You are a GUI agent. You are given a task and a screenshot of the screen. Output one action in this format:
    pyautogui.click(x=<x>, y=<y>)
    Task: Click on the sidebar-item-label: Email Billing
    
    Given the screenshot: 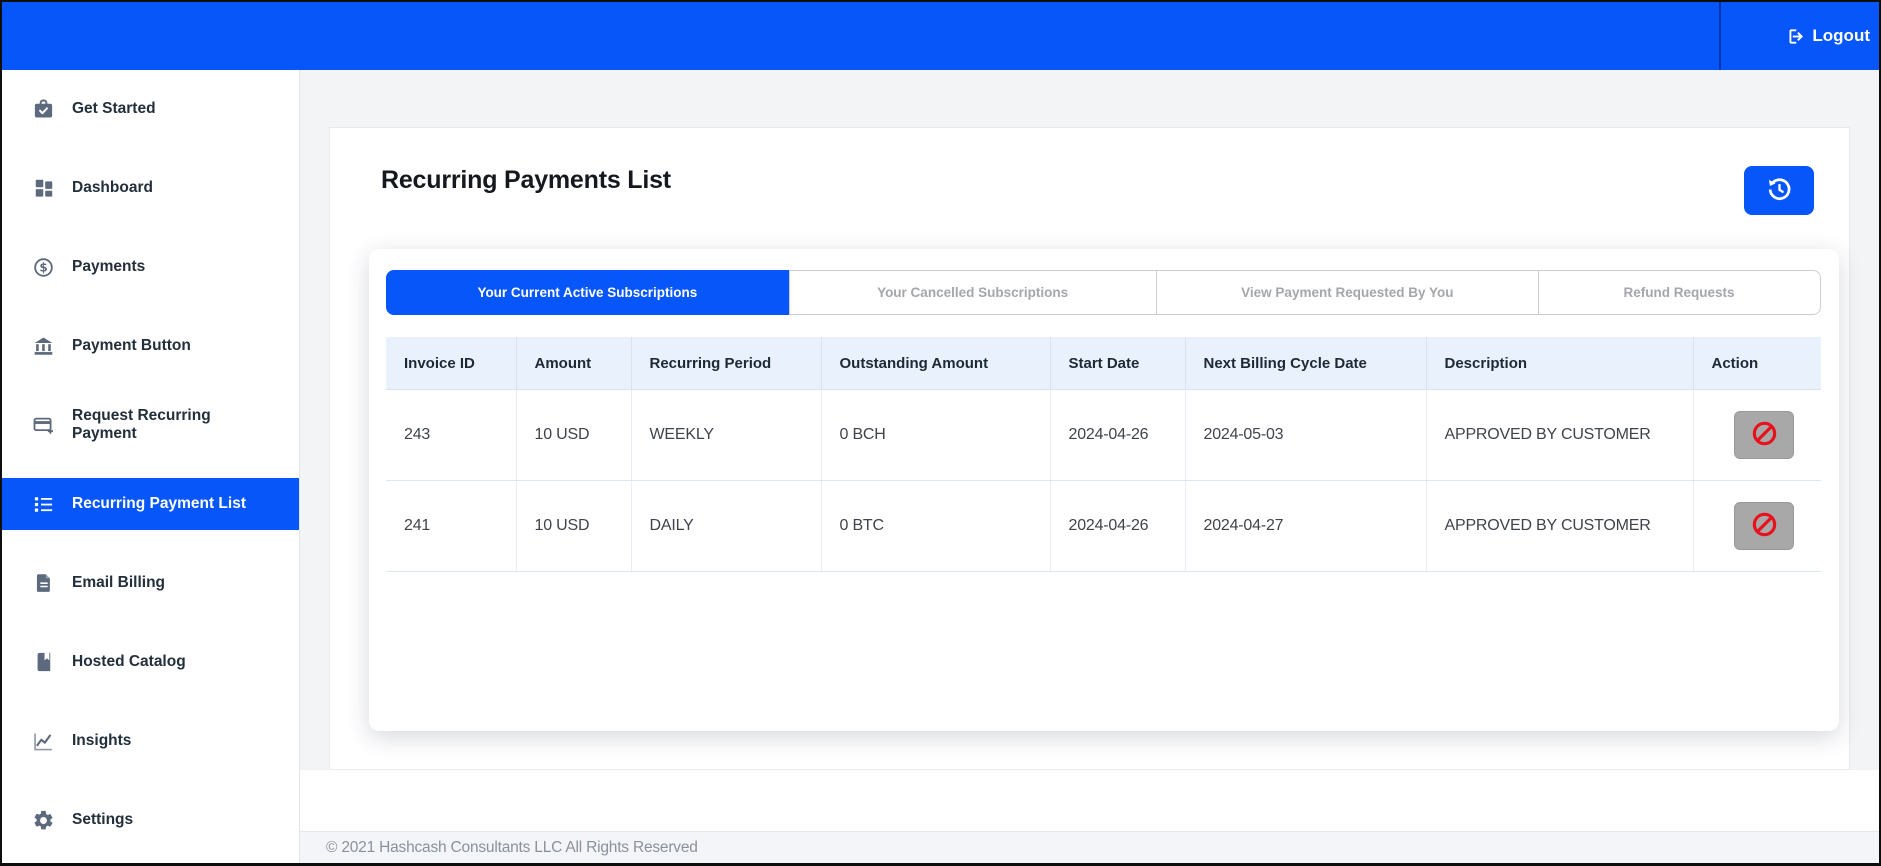 What is the action you would take?
    pyautogui.click(x=119, y=582)
    